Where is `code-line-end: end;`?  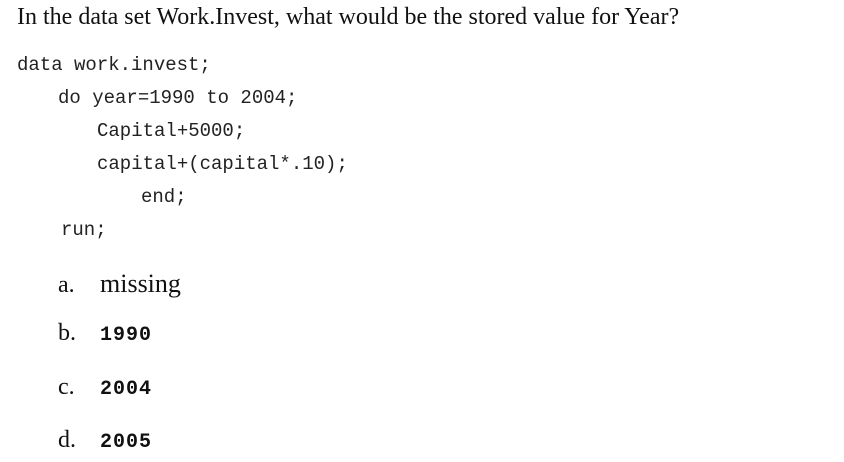 code-line-end: end; is located at coordinates (164, 197).